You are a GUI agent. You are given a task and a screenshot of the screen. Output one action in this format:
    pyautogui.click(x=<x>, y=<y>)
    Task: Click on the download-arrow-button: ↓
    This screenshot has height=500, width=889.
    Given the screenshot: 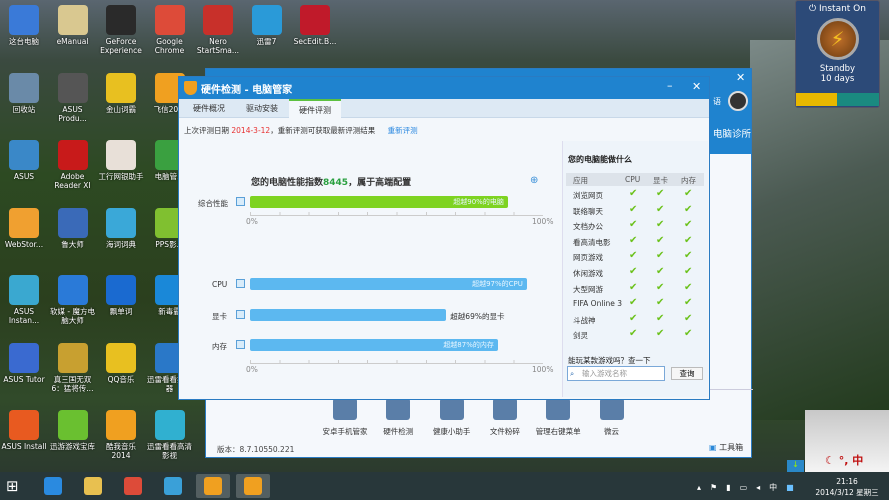 What is the action you would take?
    pyautogui.click(x=795, y=466)
    